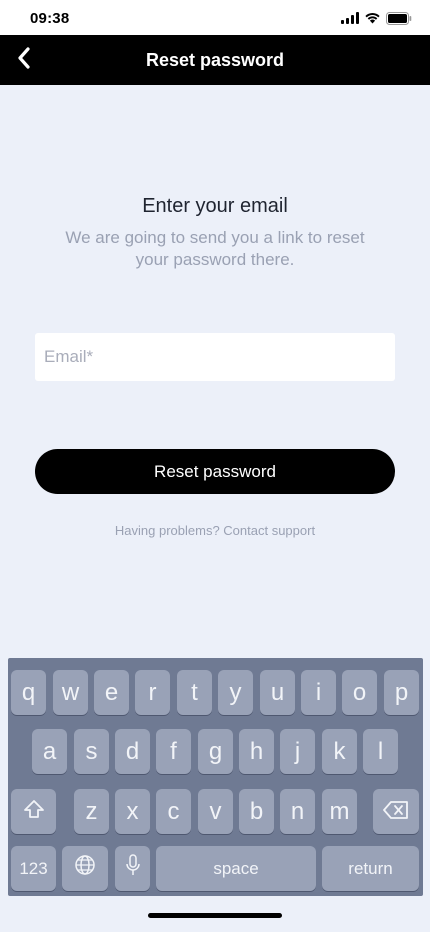  I want to click on key-c: c, so click(173, 811).